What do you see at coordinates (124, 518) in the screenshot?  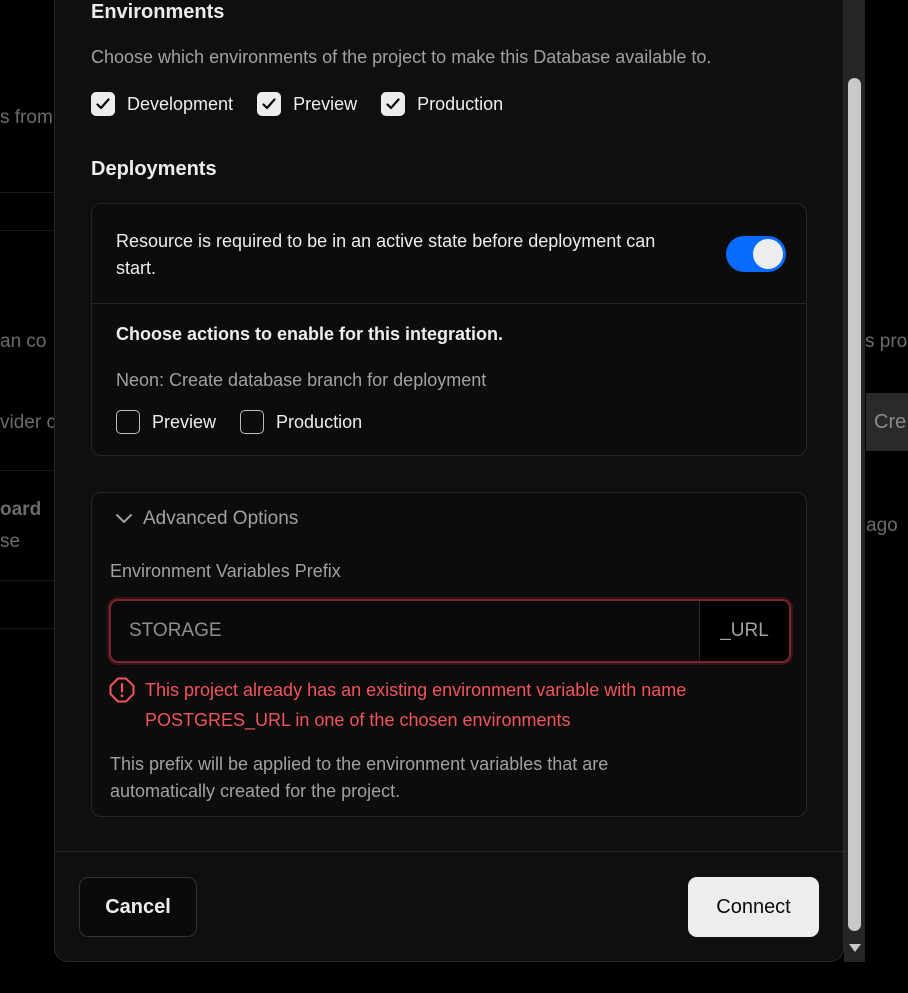 I see `chevron-down-icon` at bounding box center [124, 518].